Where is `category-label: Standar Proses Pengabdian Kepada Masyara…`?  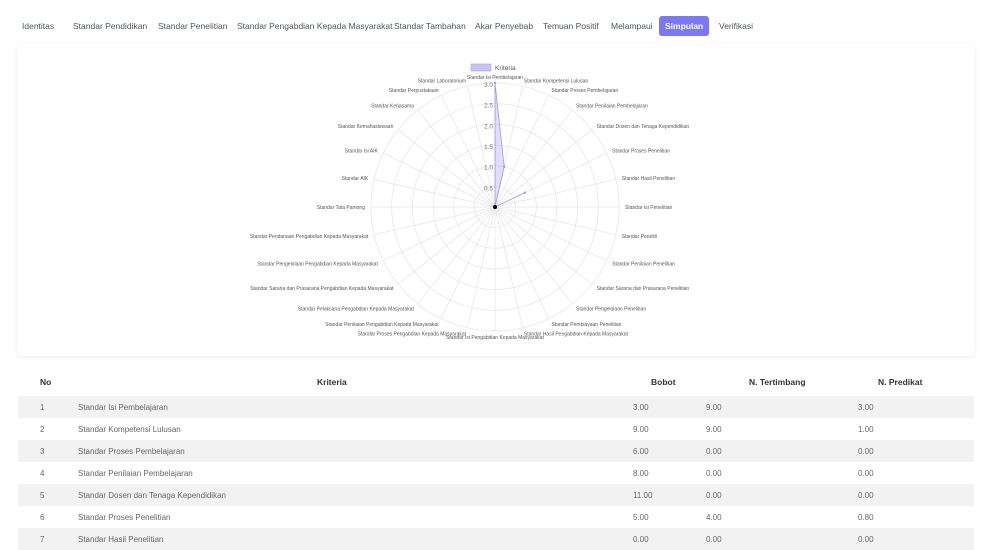 category-label: Standar Proses Pengabdian Kepada Masyara… is located at coordinates (412, 335).